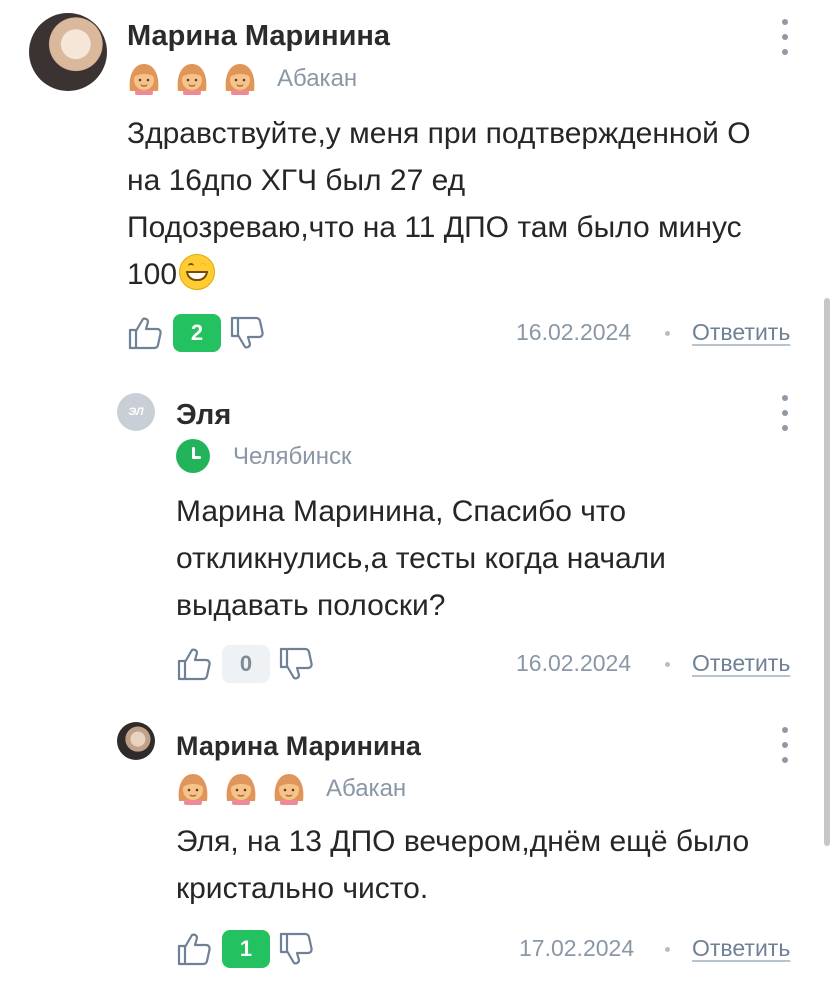 The height and width of the screenshot is (1000, 833). I want to click on author-name: Эля, so click(203, 415).